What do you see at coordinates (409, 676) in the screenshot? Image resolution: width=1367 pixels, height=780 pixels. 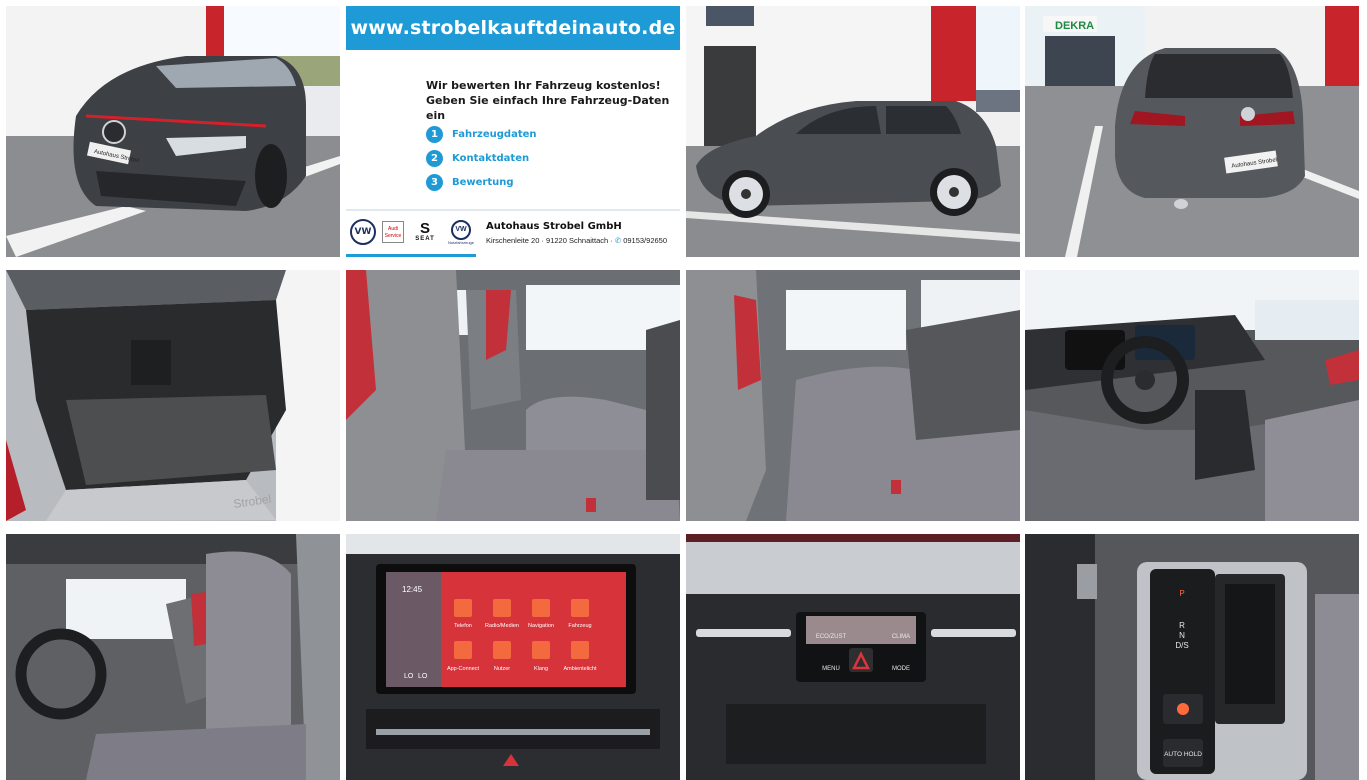 I see `temp-left: LO` at bounding box center [409, 676].